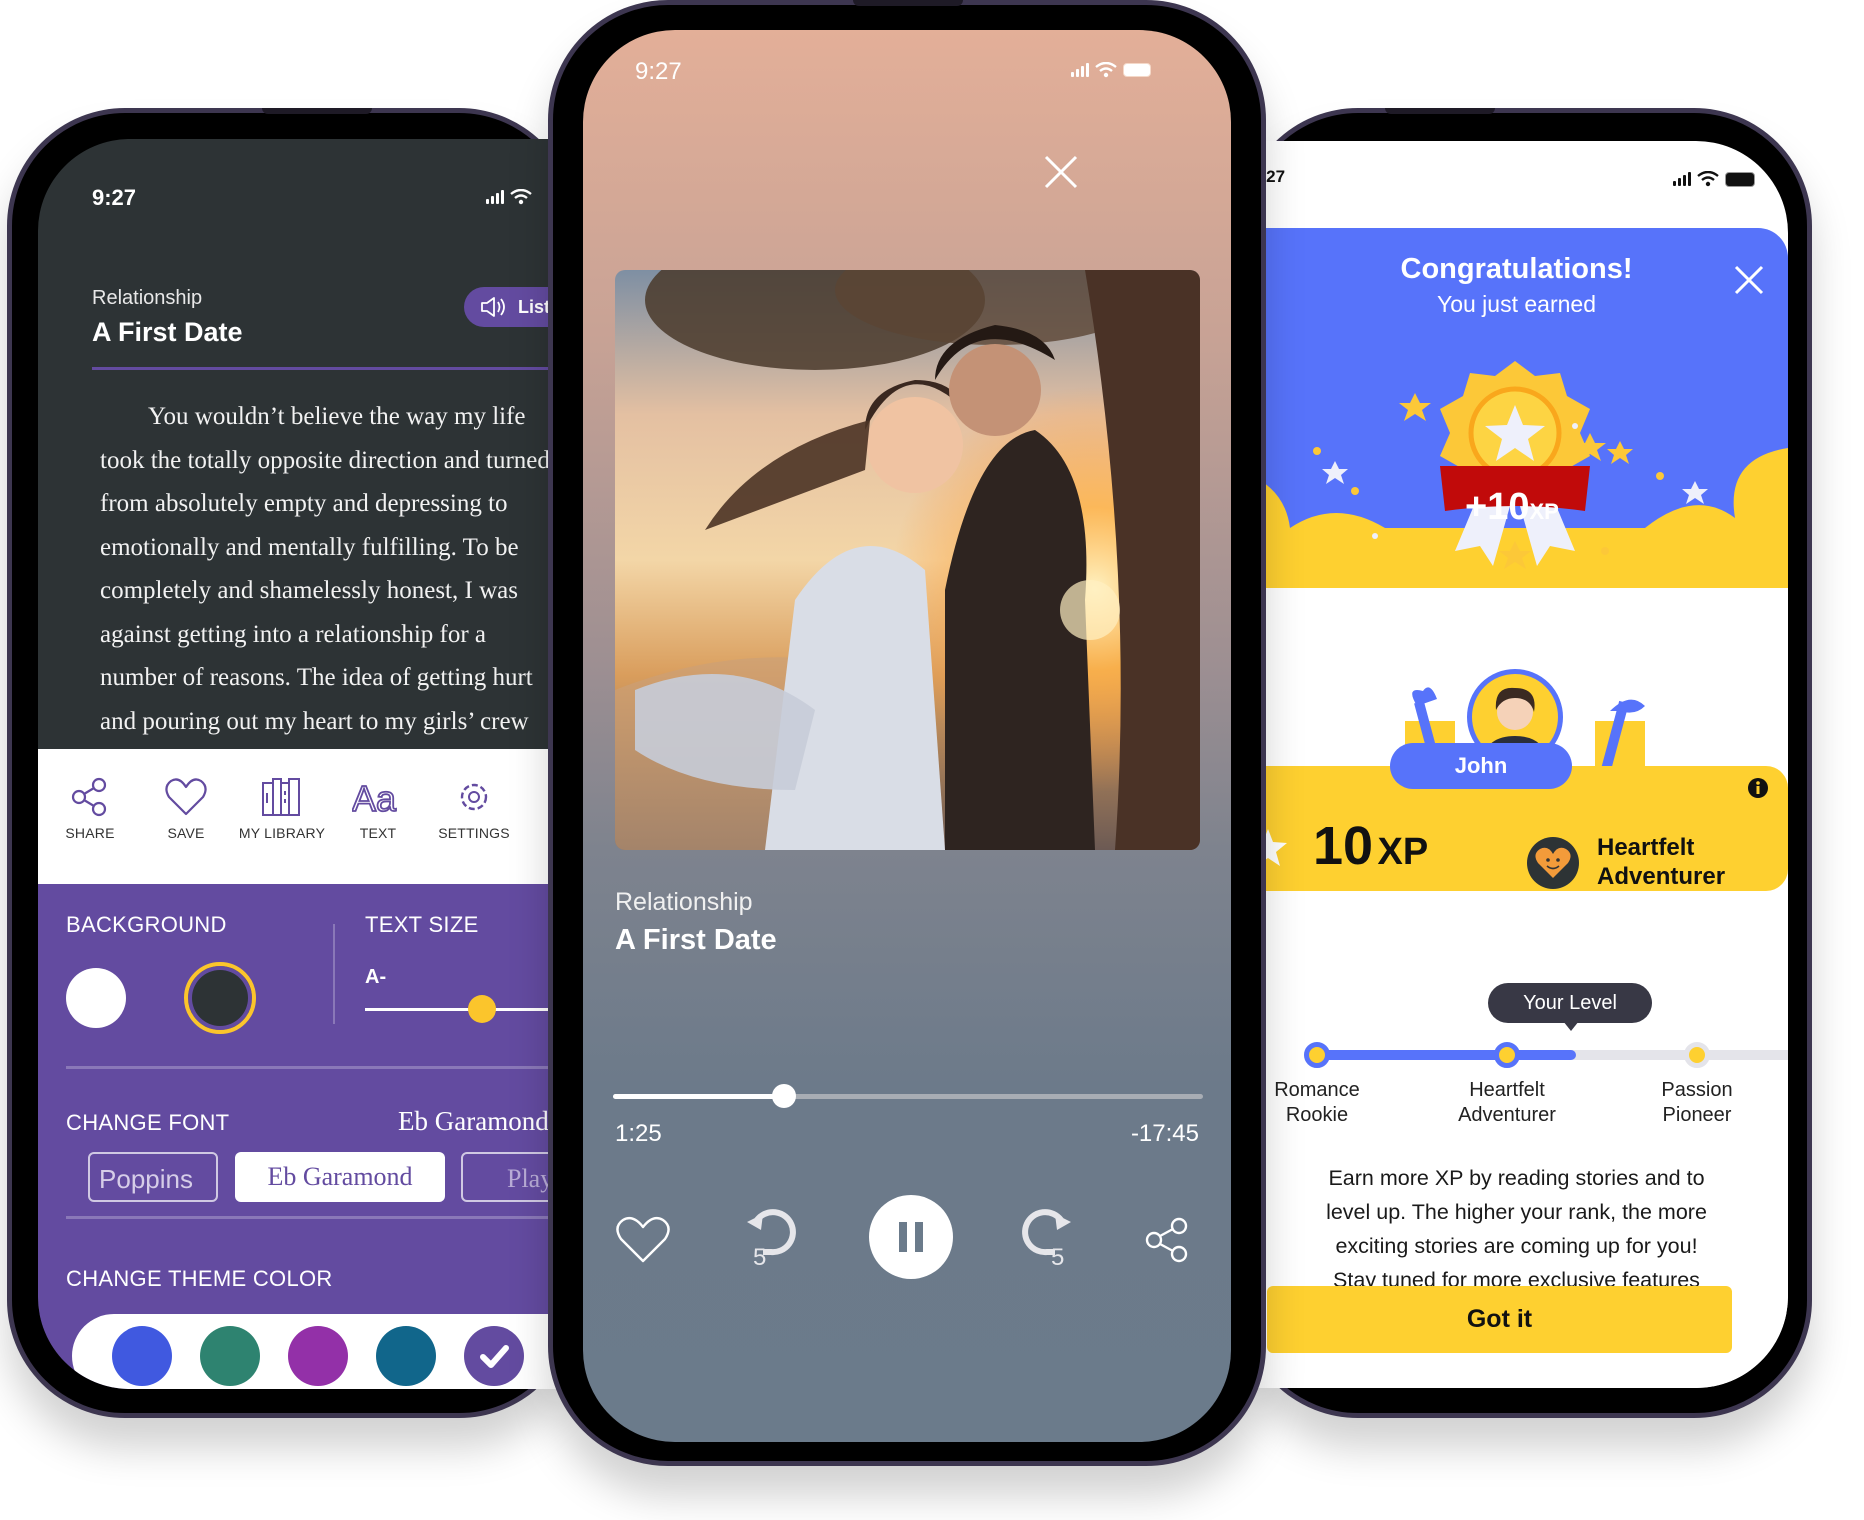 This screenshot has width=1864, height=1520. Describe the element at coordinates (1499, 1319) in the screenshot. I see `got-it-button: Got it` at that location.